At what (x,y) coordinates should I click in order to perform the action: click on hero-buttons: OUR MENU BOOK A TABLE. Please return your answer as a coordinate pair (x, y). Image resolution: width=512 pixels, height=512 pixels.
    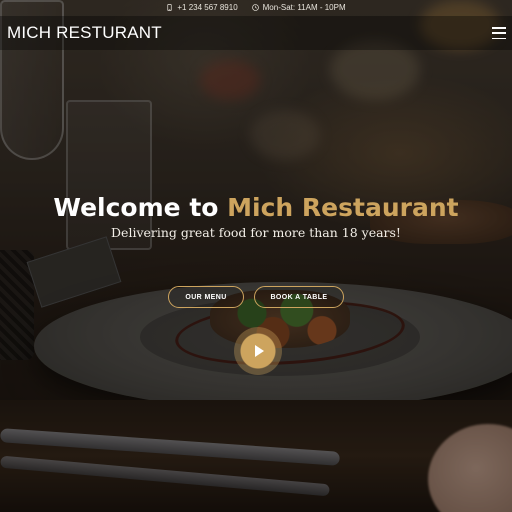
    Looking at the image, I should click on (256, 297).